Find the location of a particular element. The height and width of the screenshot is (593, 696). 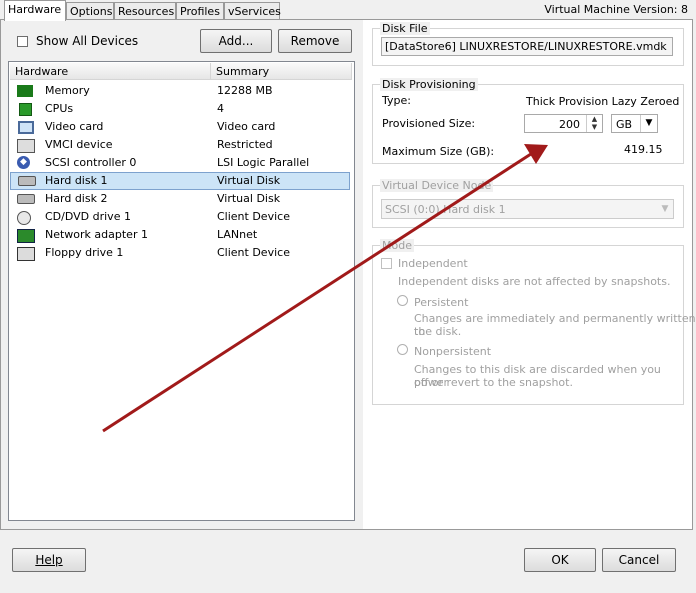

tab-hardware: Hardware is located at coordinates (35, 10).